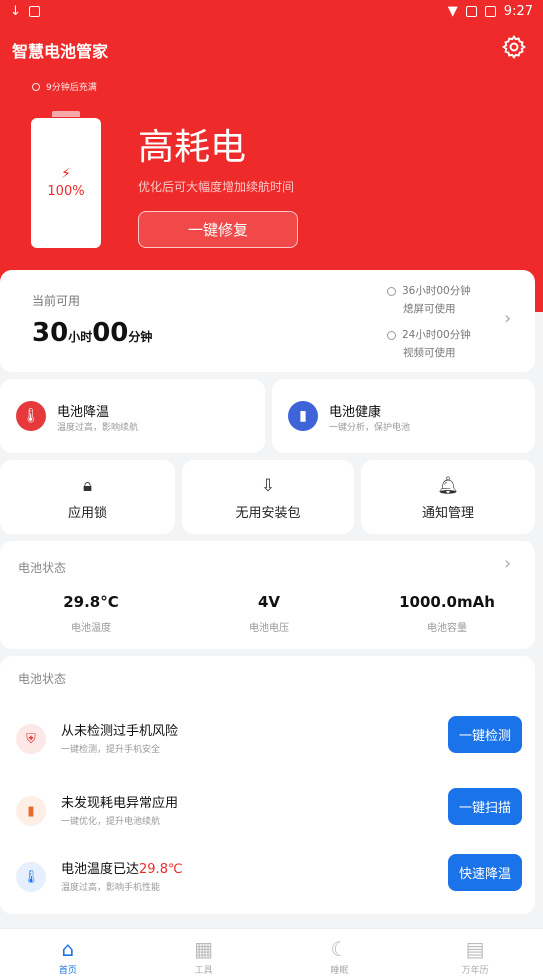  Describe the element at coordinates (203, 971) in the screenshot. I see `nav-label: 工具` at that location.